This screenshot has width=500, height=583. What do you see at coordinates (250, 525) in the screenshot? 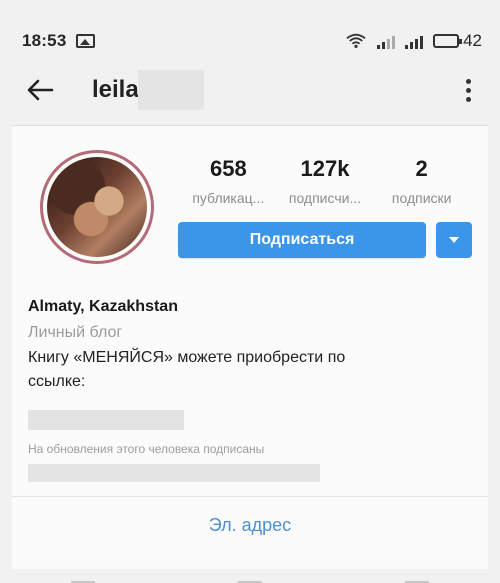
I see `email-button: Эл. адрес` at bounding box center [250, 525].